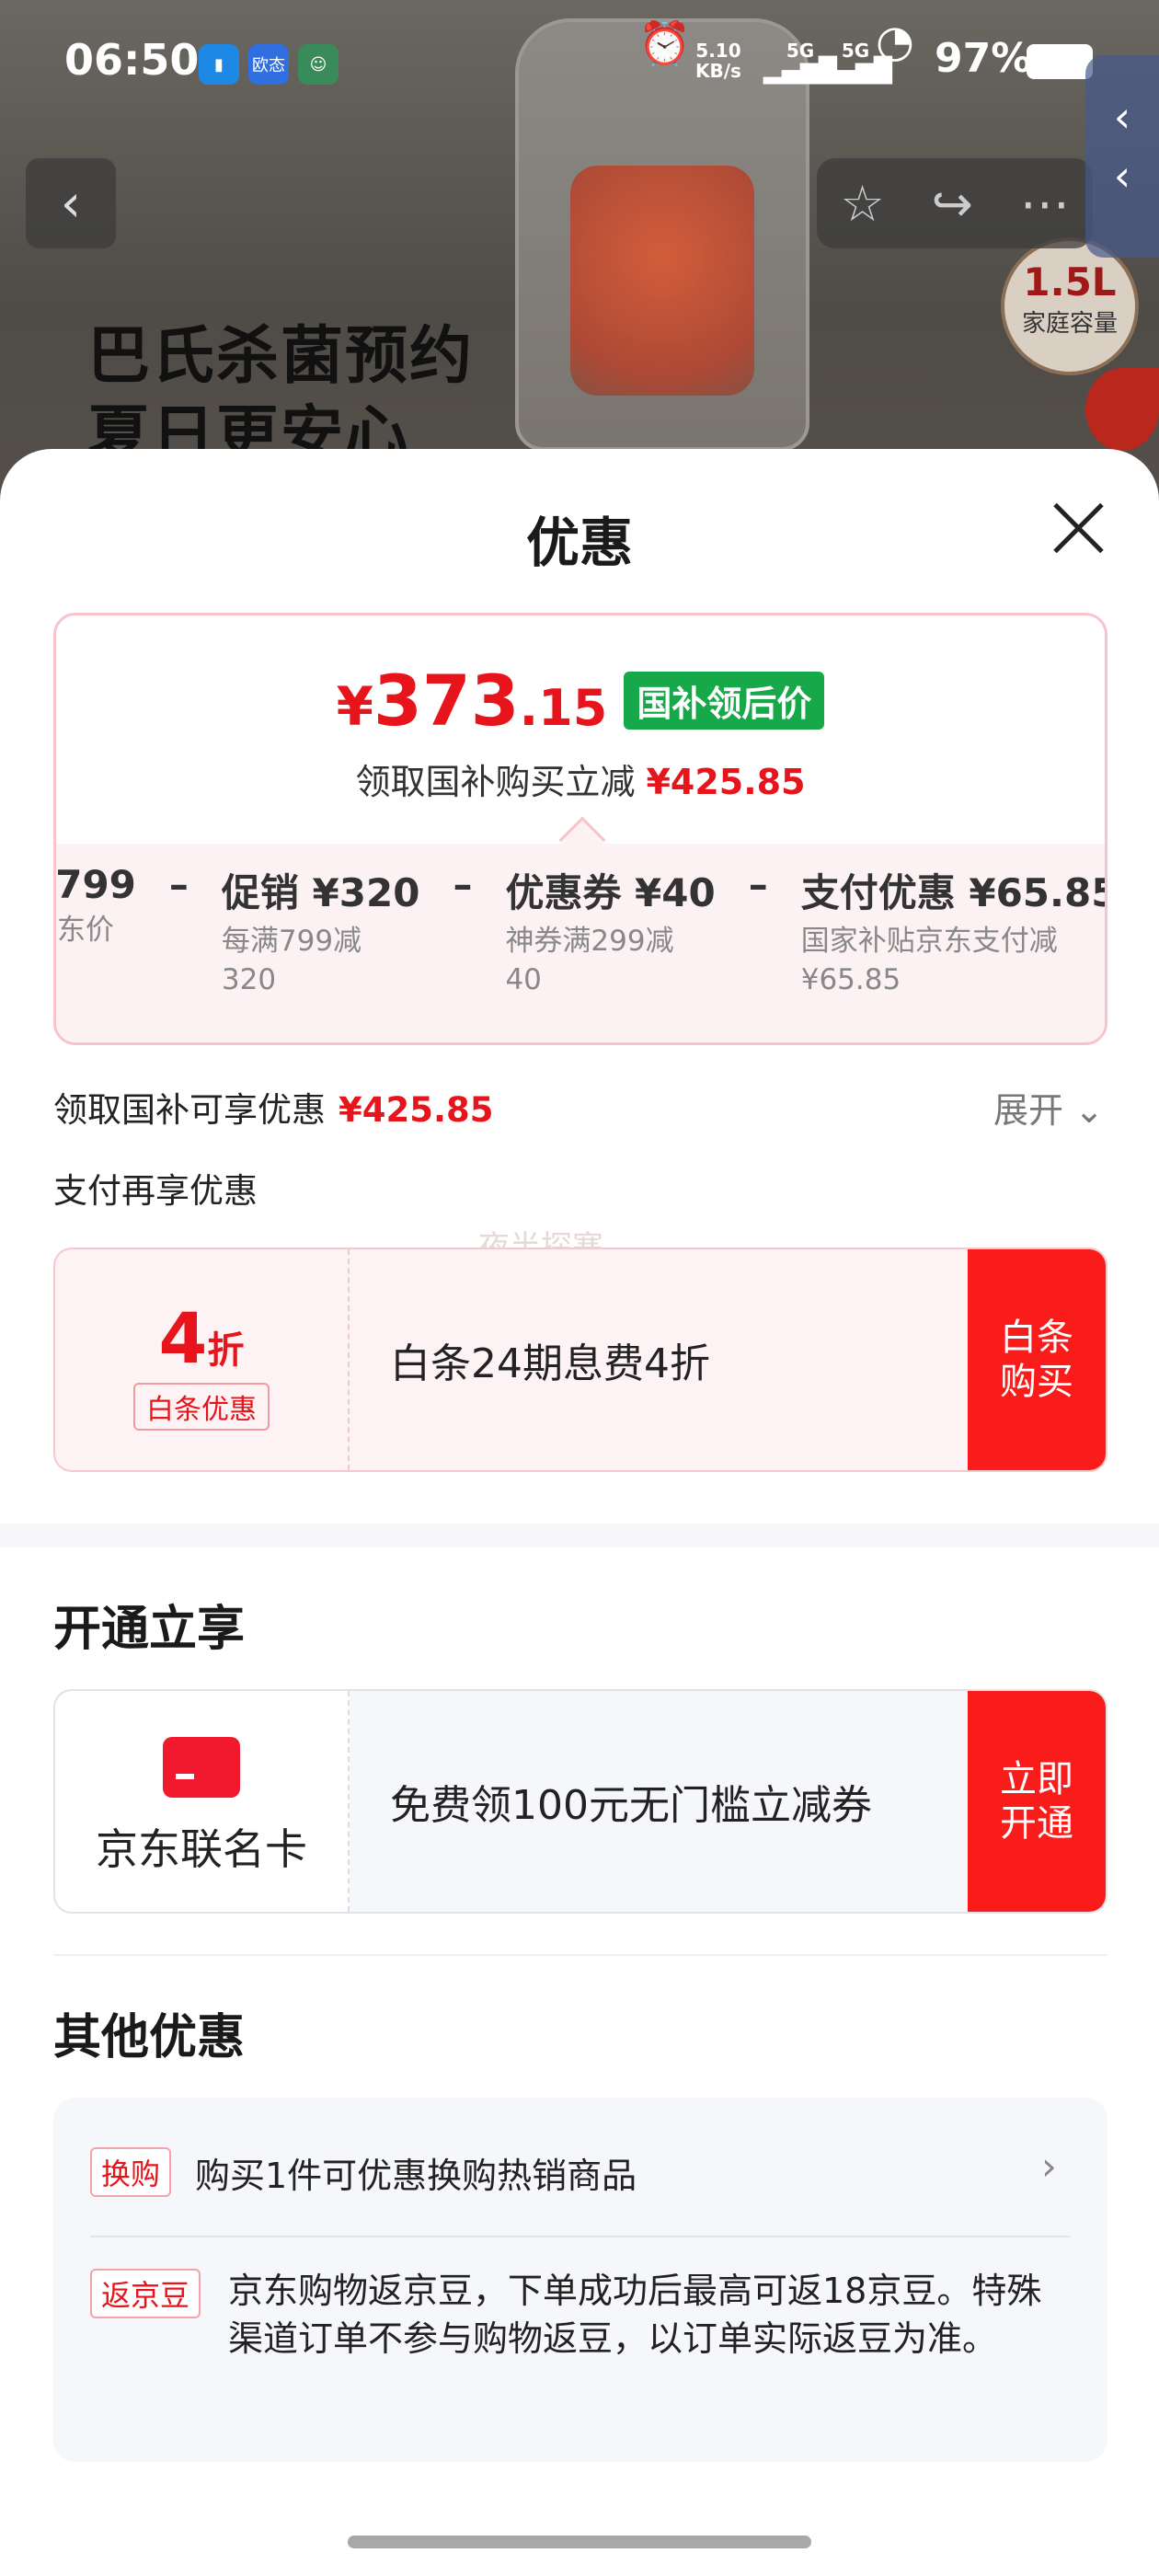 Image resolution: width=1159 pixels, height=2576 pixels. Describe the element at coordinates (446, 701) in the screenshot. I see `price-integer: 373` at that location.